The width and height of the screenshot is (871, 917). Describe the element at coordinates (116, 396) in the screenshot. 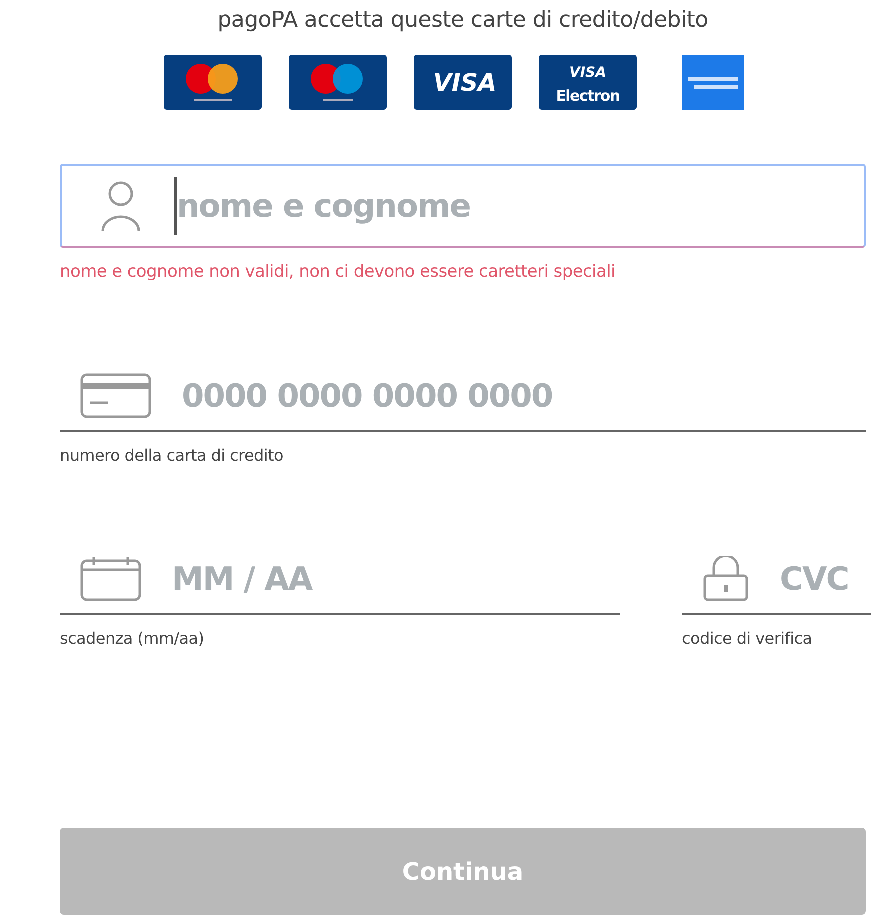

I see `credit-card-icon` at that location.